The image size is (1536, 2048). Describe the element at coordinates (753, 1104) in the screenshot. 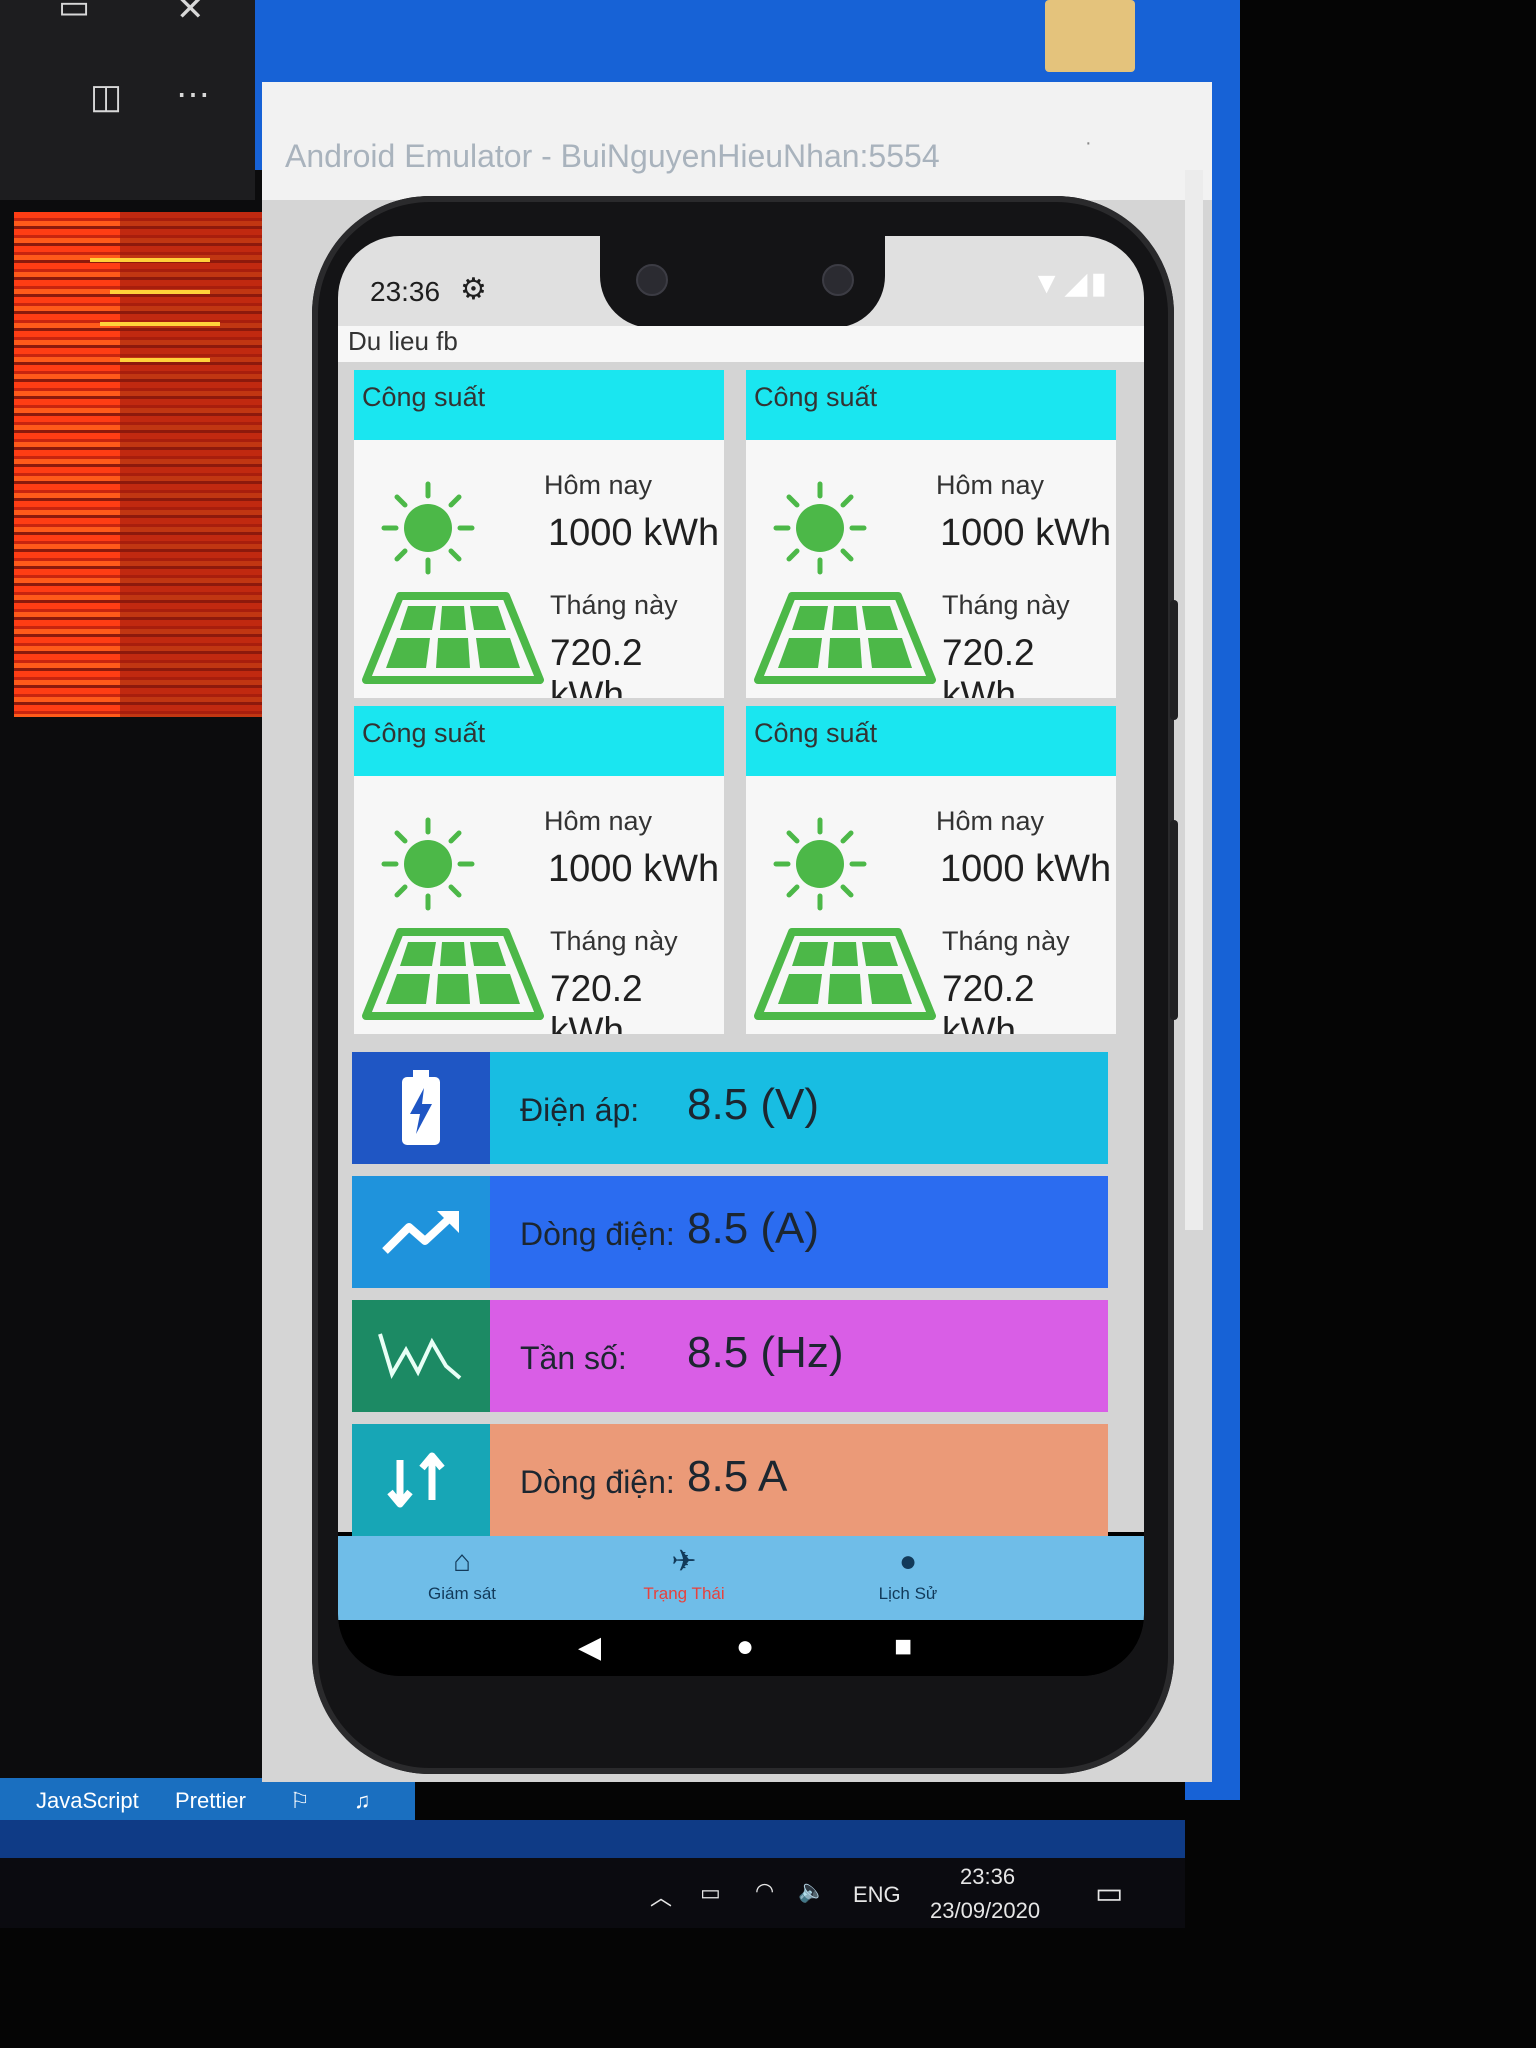

I see `measure-value: 8.5 (V)` at that location.